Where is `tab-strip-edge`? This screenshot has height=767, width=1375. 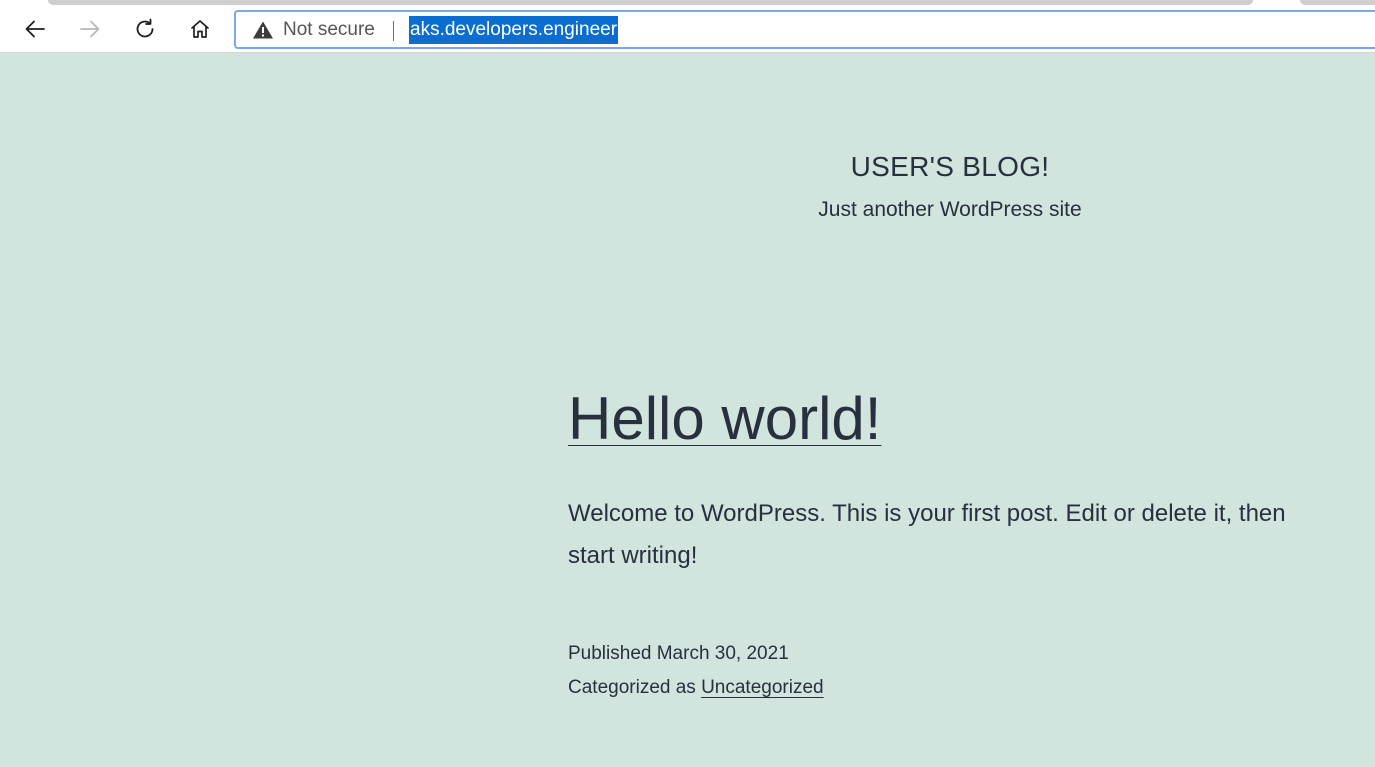 tab-strip-edge is located at coordinates (650, 2).